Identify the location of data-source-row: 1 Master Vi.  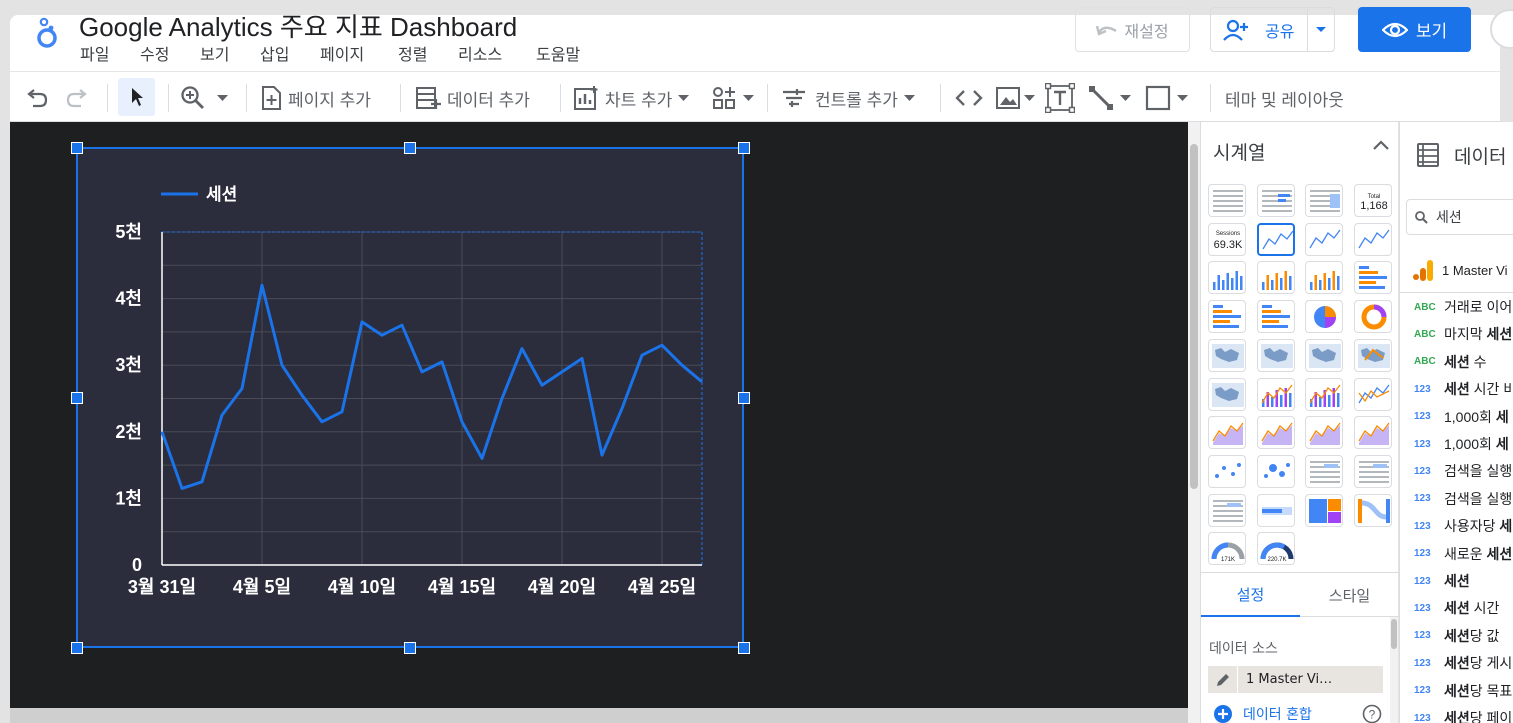
(1460, 270).